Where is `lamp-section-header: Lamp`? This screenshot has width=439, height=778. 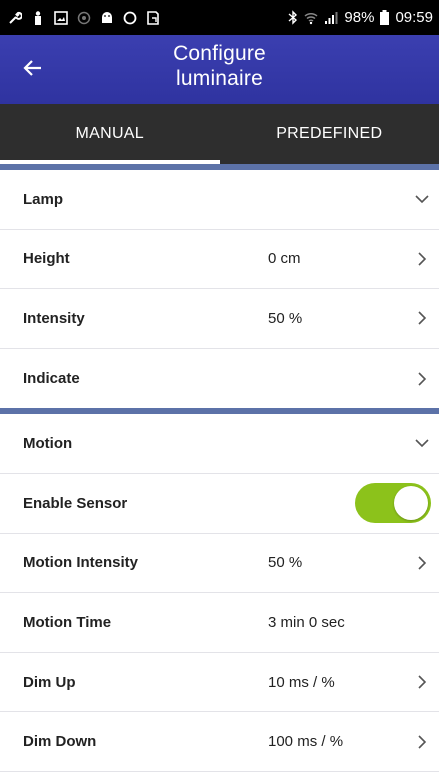 lamp-section-header: Lamp is located at coordinates (219, 200).